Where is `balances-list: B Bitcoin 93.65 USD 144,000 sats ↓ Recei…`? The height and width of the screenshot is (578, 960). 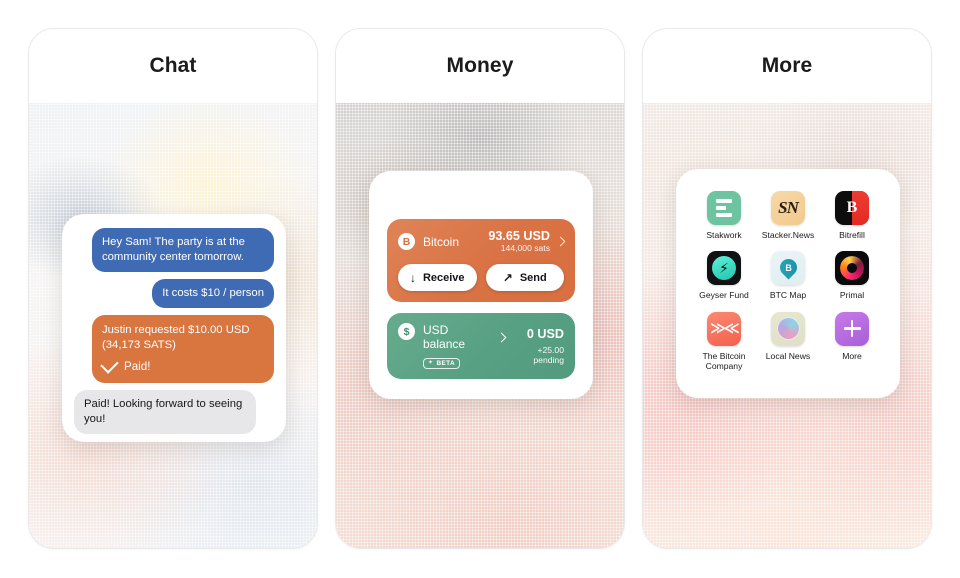
balances-list: B Bitcoin 93.65 USD 144,000 sats ↓ Recei… is located at coordinates (481, 275).